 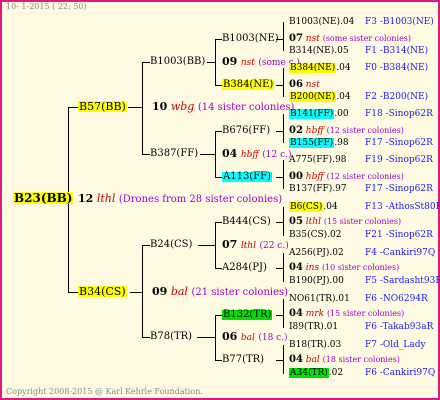 What do you see at coordinates (309, 253) in the screenshot?
I see `ancestor-colony: A256(PJ)` at bounding box center [309, 253].